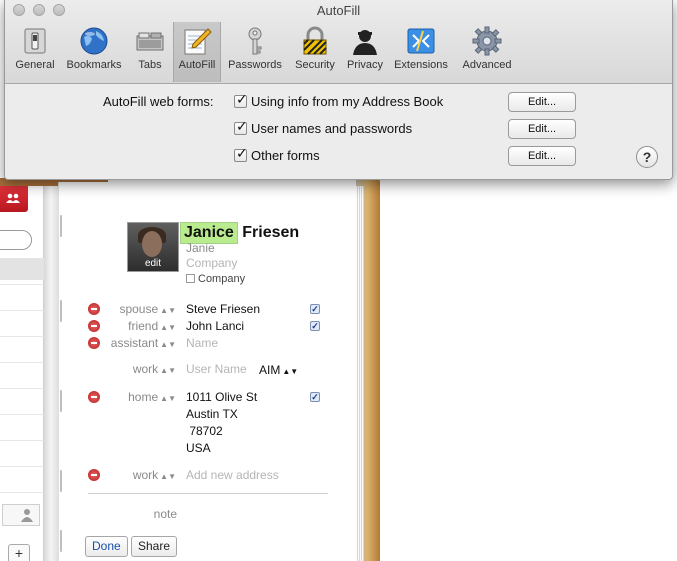 The image size is (677, 561). What do you see at coordinates (215, 326) in the screenshot?
I see `friend-value: John Lanci` at bounding box center [215, 326].